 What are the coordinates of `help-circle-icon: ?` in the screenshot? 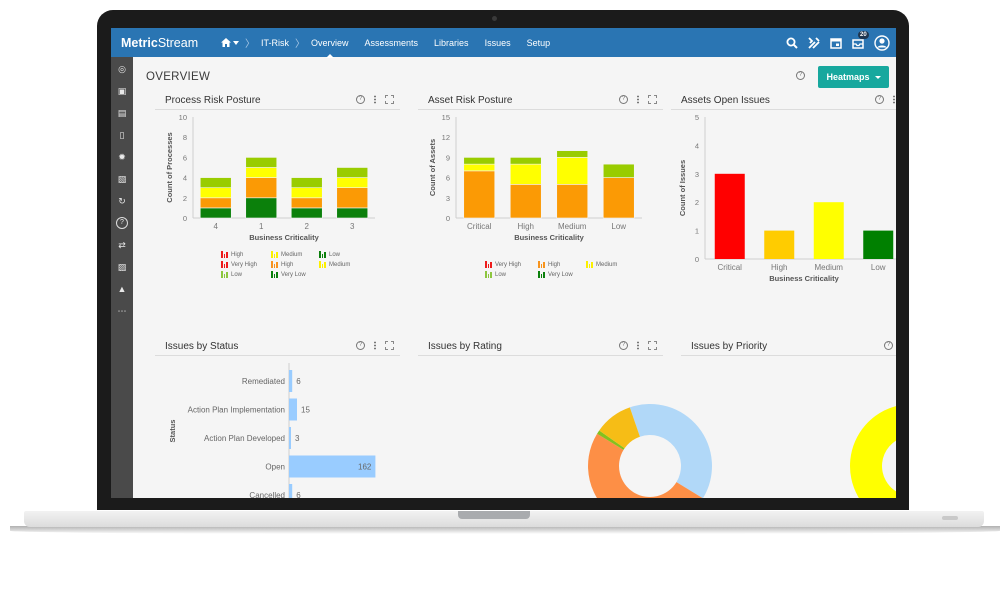 It's located at (122, 223).